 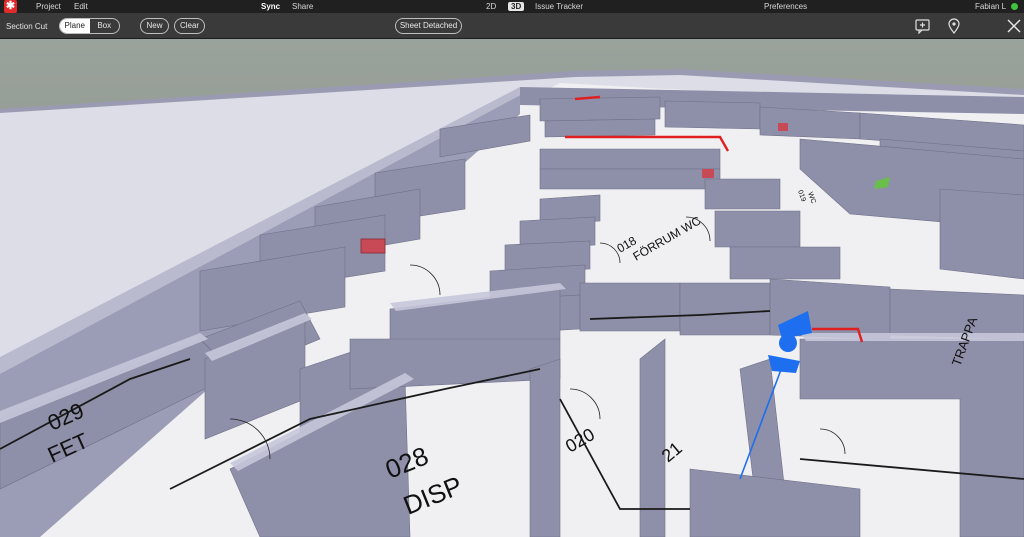 I want to click on section-cut-label: Section Cut, so click(x=27, y=26).